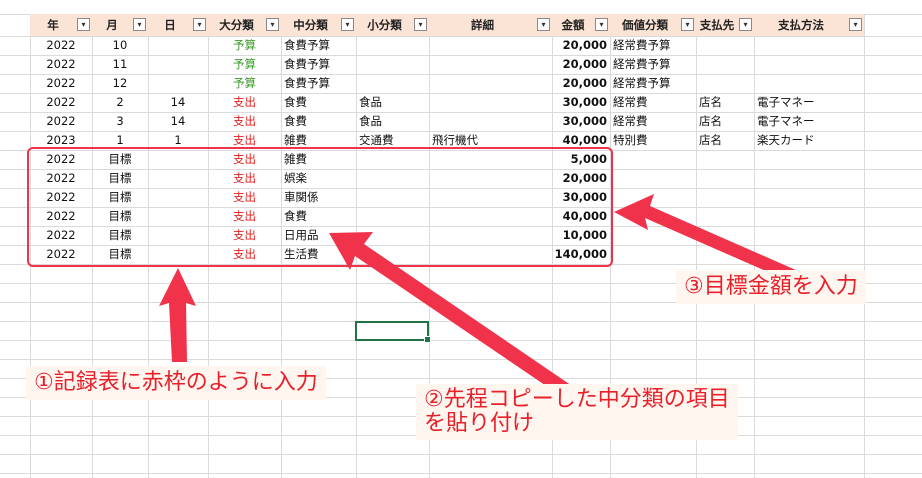 The image size is (922, 478). I want to click on annotation-step2-line2: を貼り付け, so click(479, 423).